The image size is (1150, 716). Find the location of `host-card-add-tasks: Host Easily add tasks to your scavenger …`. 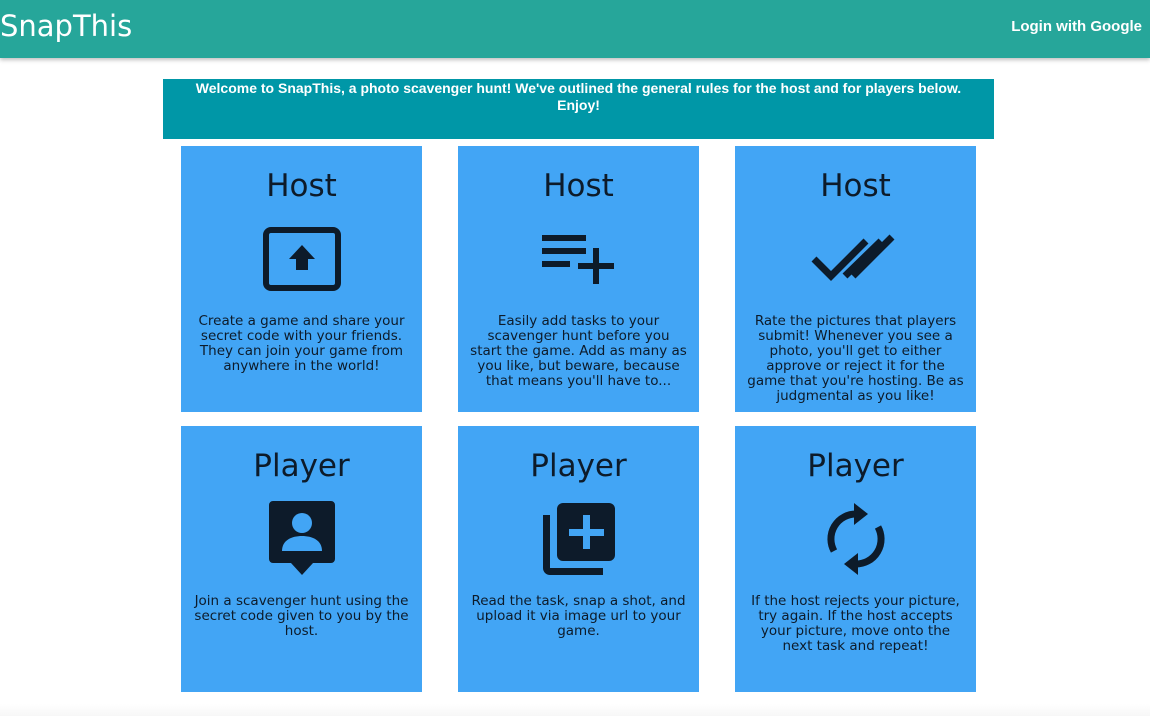

host-card-add-tasks: Host Easily add tasks to your scavenger … is located at coordinates (578, 279).